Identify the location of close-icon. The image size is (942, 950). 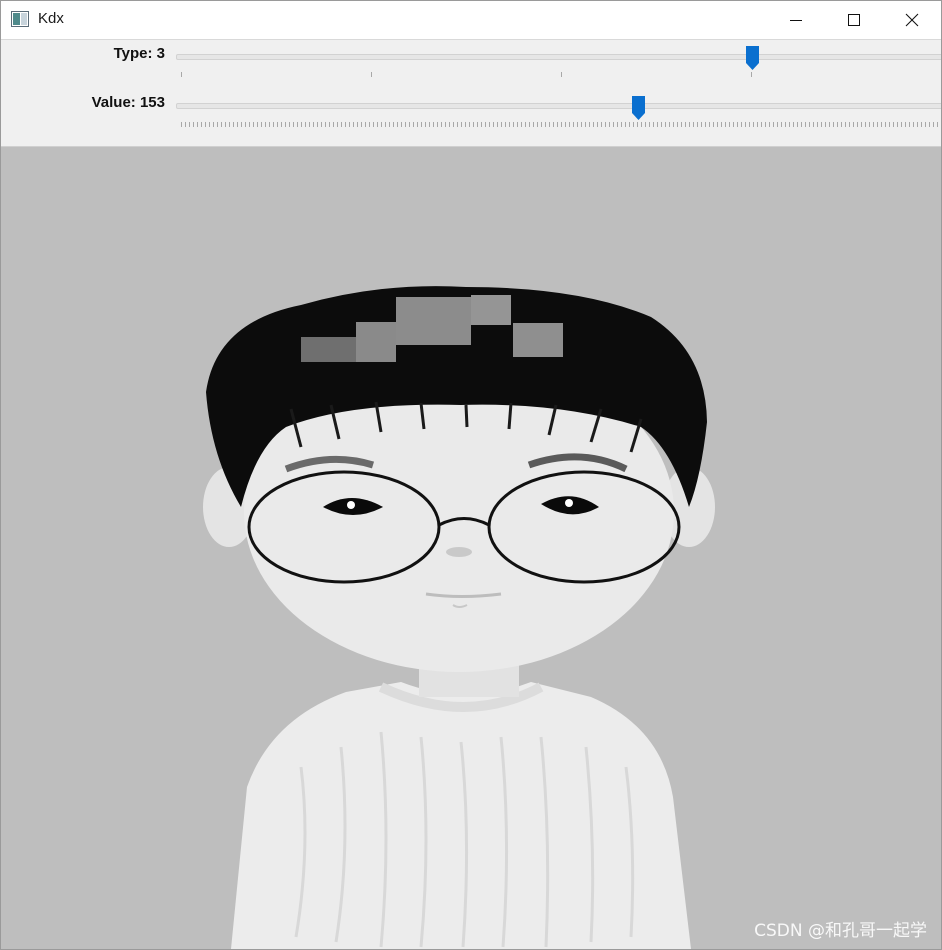
(912, 20).